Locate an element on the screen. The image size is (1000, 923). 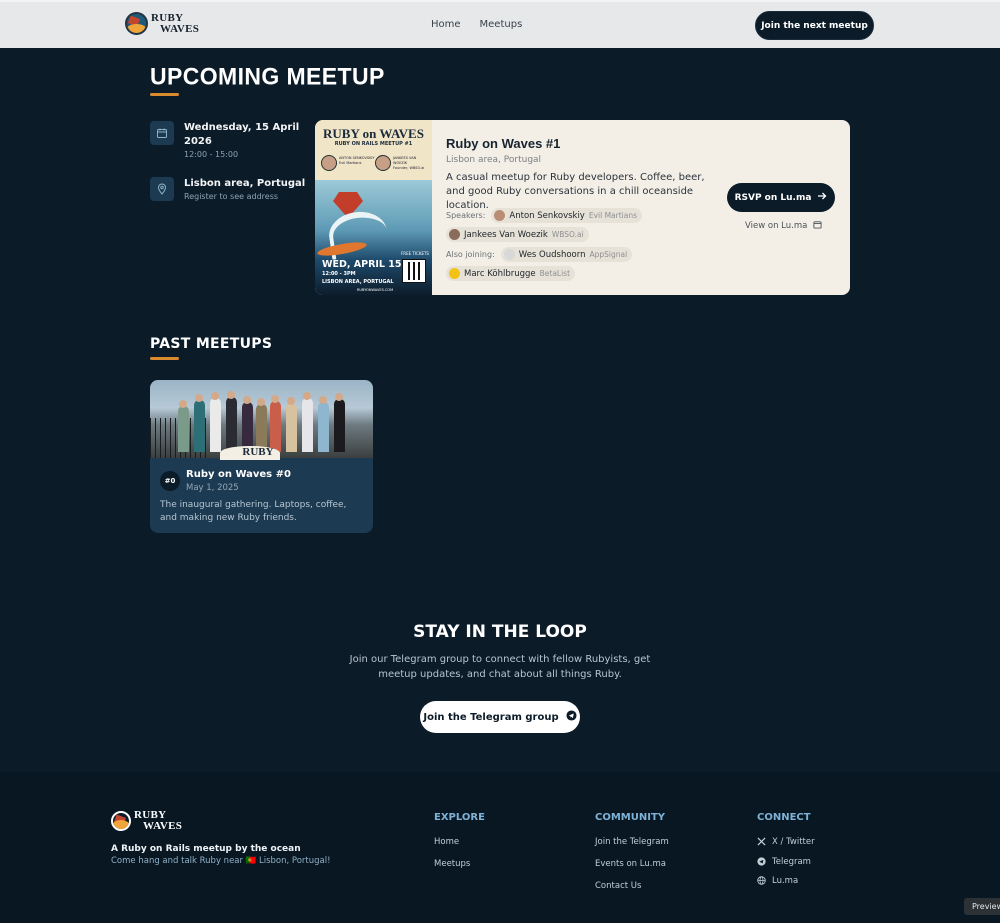
poster-subtitle: RUBY ON RAILS MEETUP #1 is located at coordinates (373, 144).